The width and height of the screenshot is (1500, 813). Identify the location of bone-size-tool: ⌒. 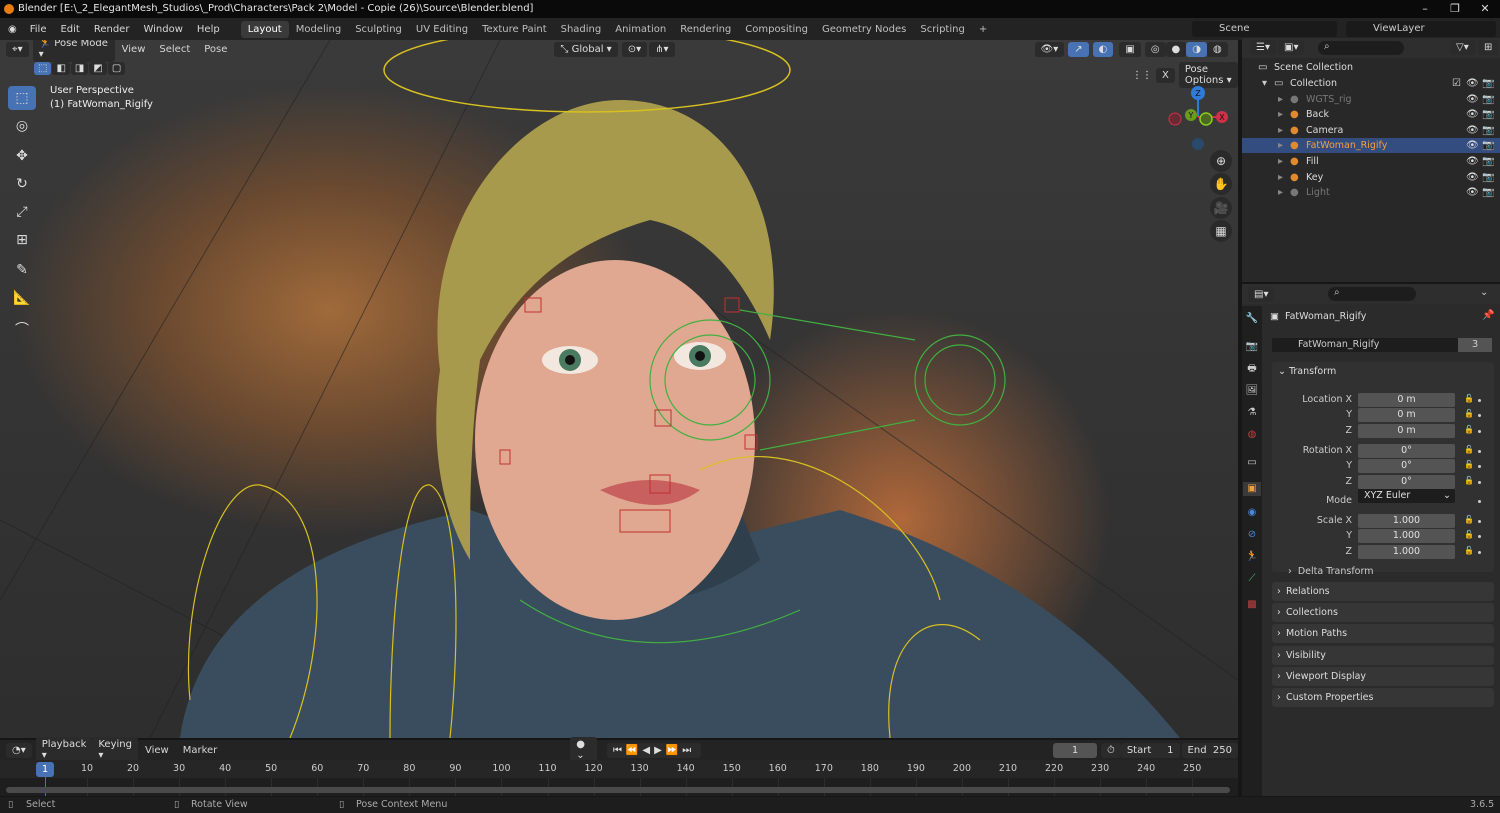
(22, 330).